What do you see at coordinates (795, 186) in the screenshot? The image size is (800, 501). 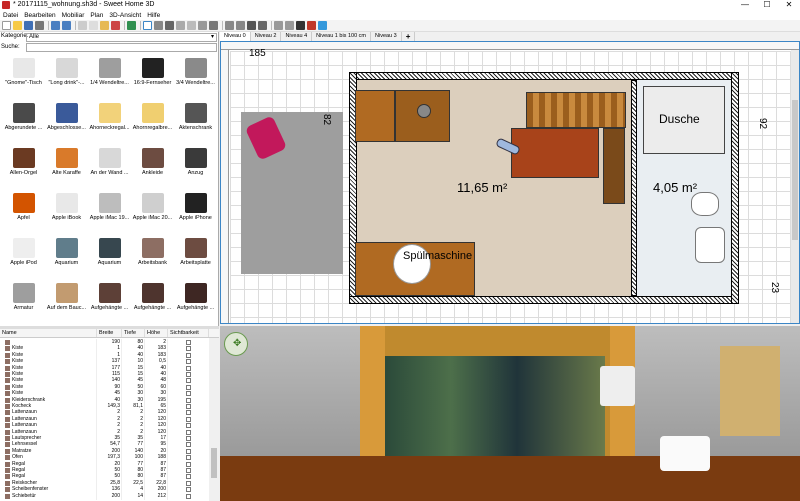 I see `plan-scrollbar` at bounding box center [795, 186].